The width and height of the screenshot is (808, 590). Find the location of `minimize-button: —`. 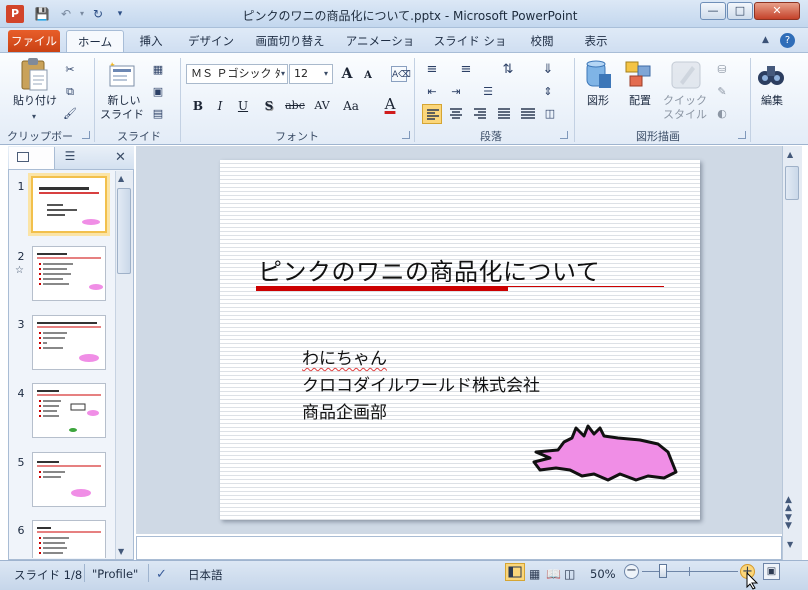

minimize-button: — is located at coordinates (713, 11).